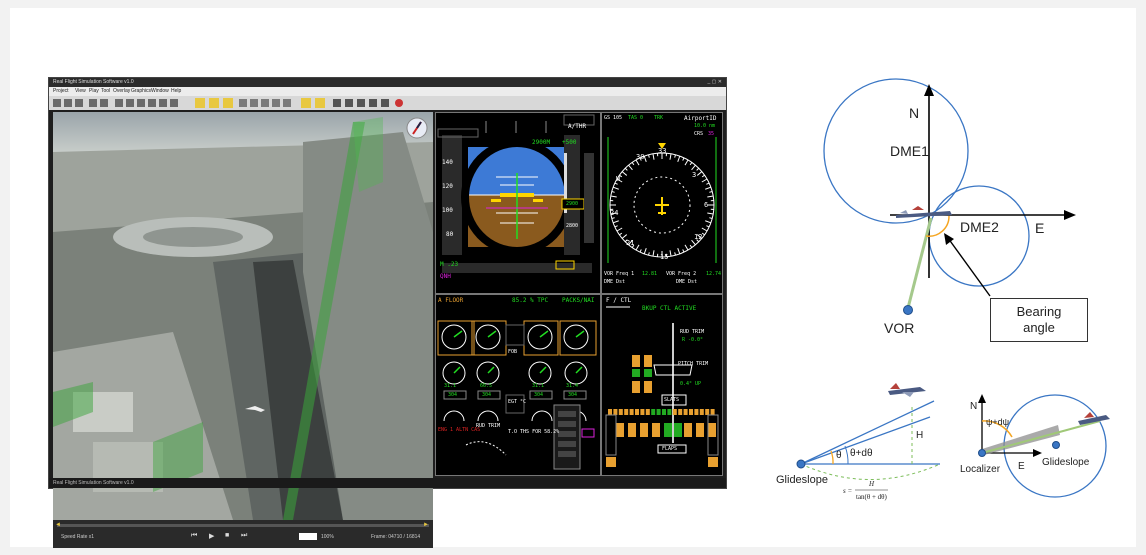 Image resolution: width=1146 pixels, height=555 pixels. I want to click on menu-overlay: Overlay, so click(121, 91).